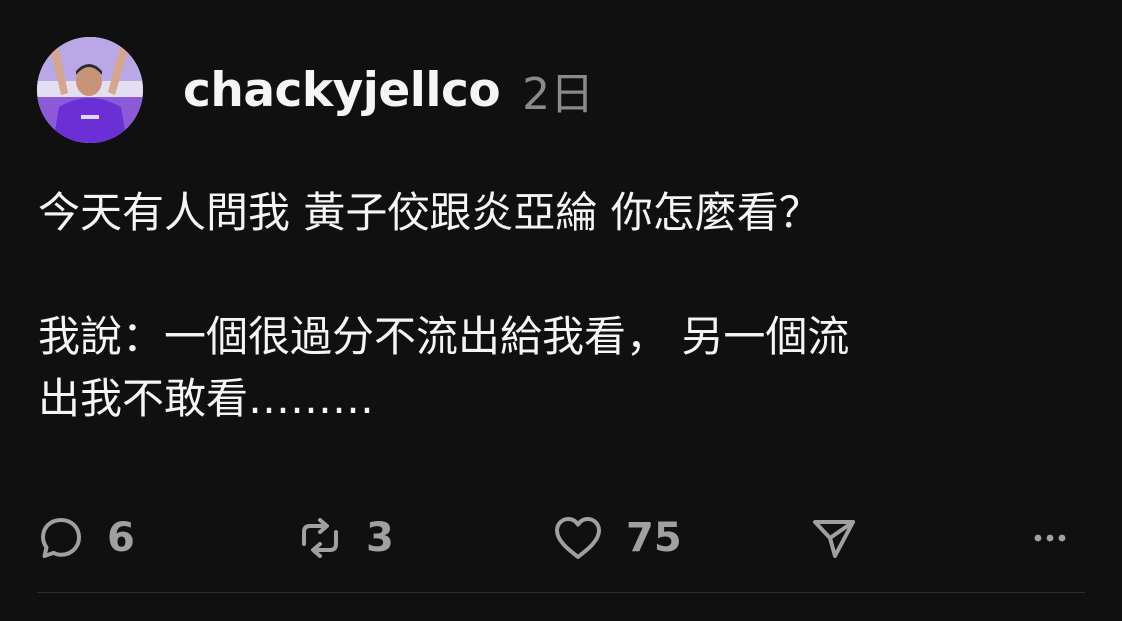 The image size is (1122, 621). I want to click on send-icon, so click(834, 538).